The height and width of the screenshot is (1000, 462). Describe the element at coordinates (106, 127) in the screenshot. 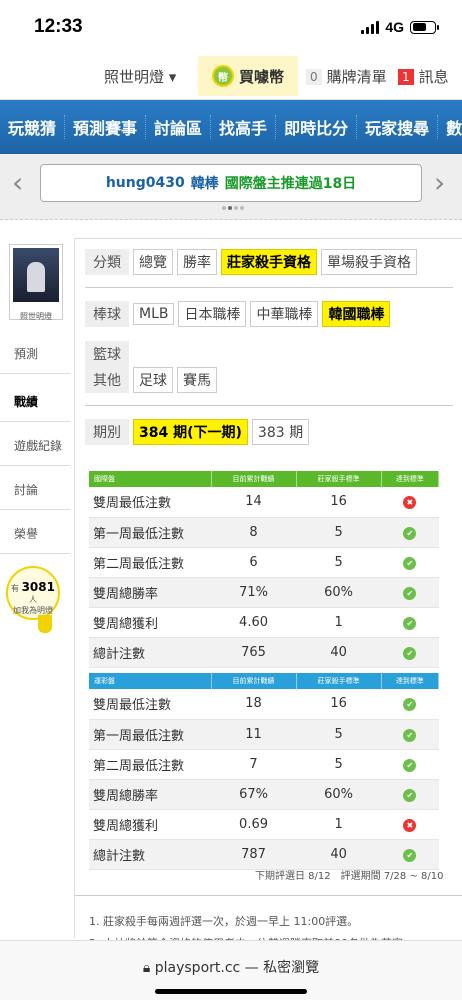

I see `nav-item-predict: 預測賽事` at that location.